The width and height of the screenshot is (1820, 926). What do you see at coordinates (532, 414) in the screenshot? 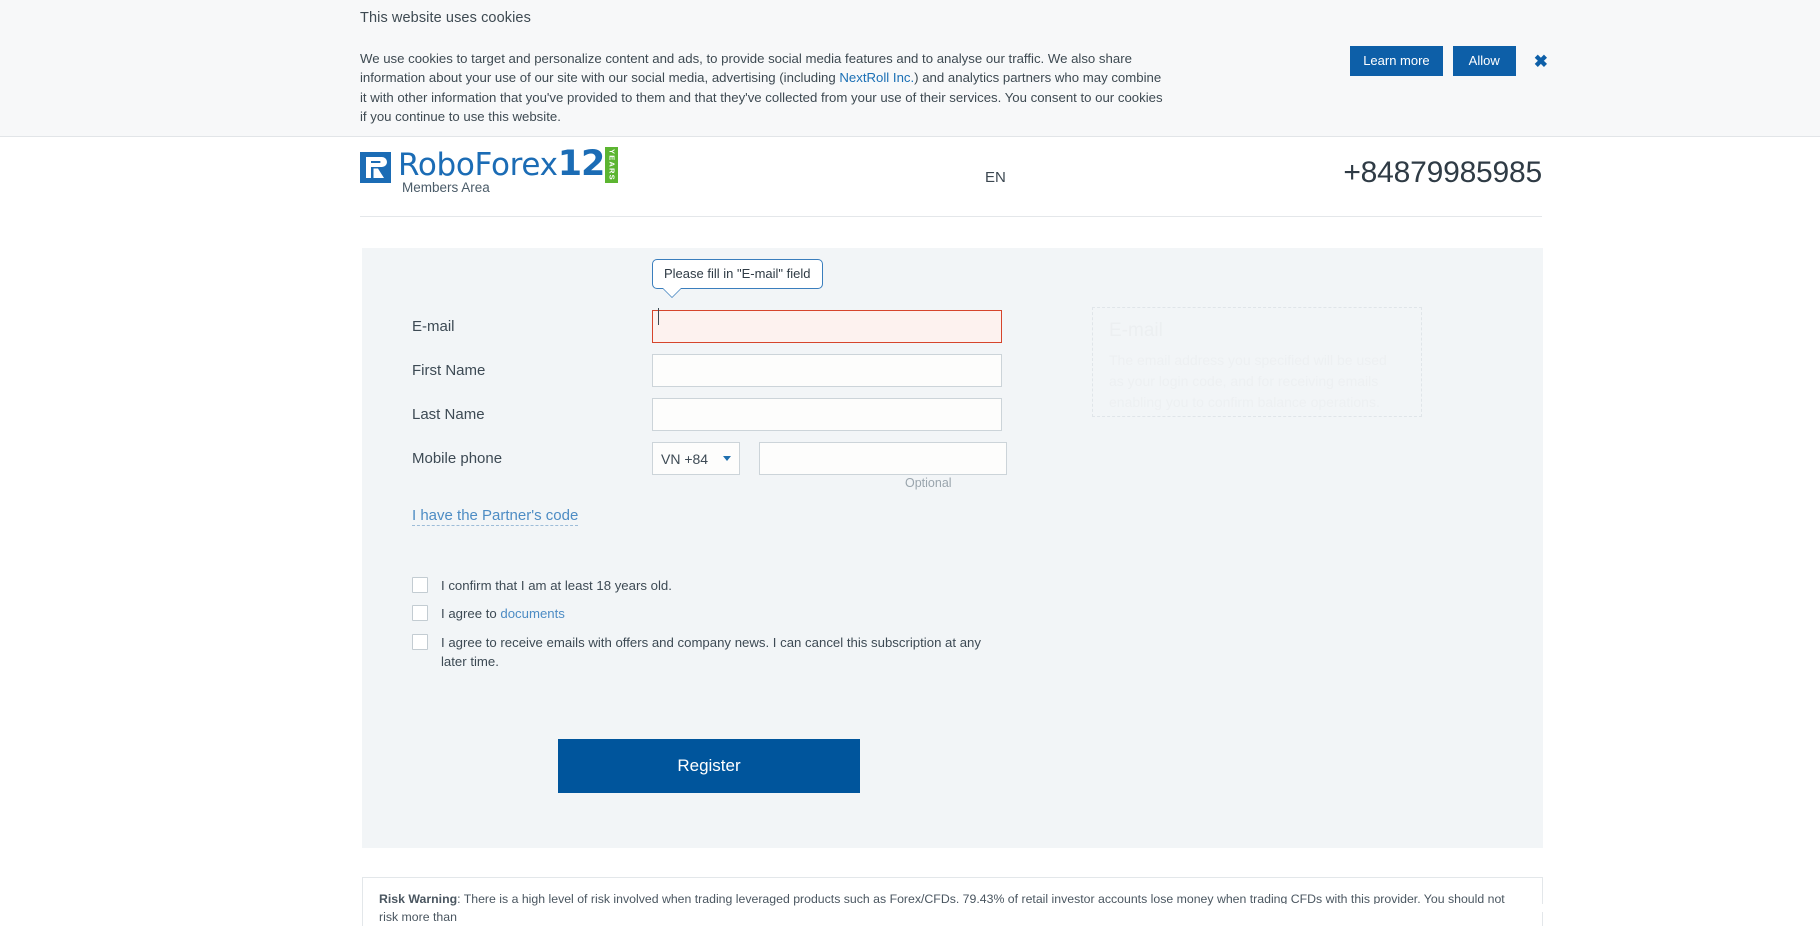
I see `last-name-label: Last Name` at bounding box center [532, 414].